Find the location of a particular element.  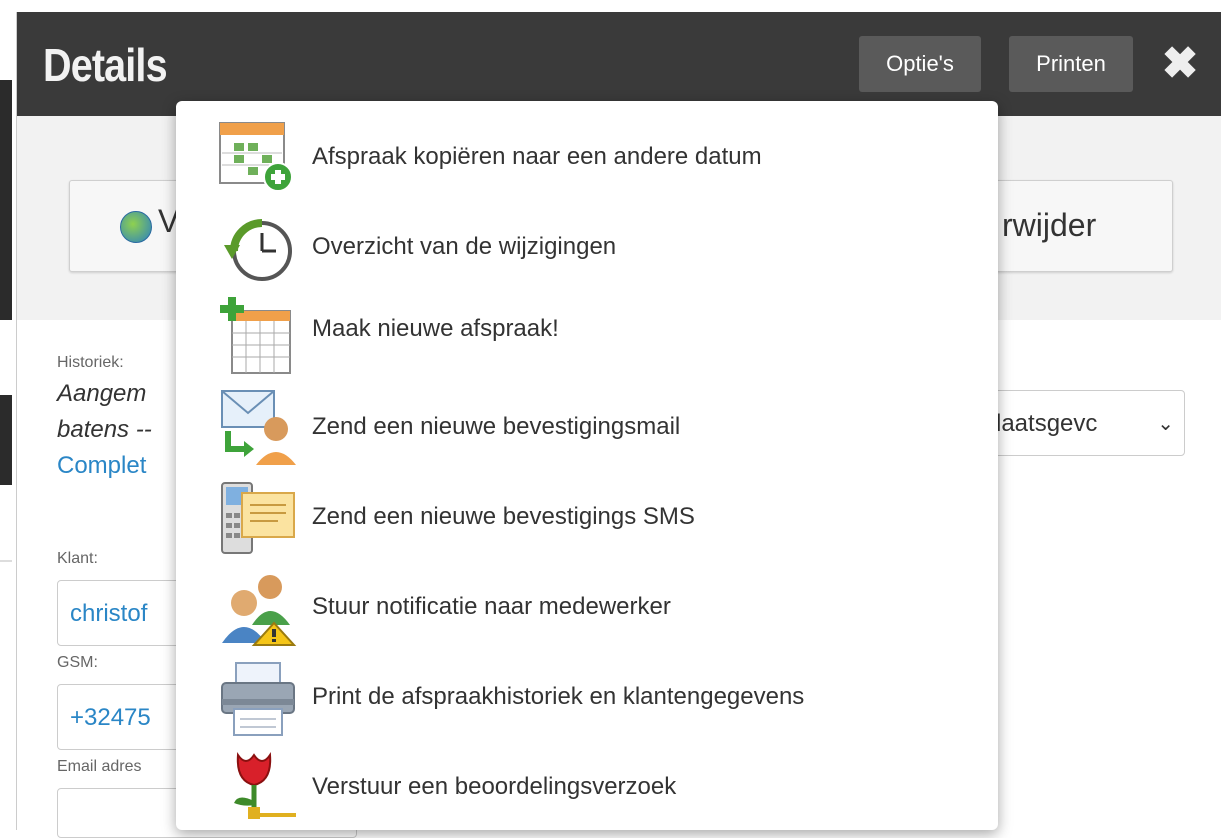

print-button: Printen is located at coordinates (1071, 64).